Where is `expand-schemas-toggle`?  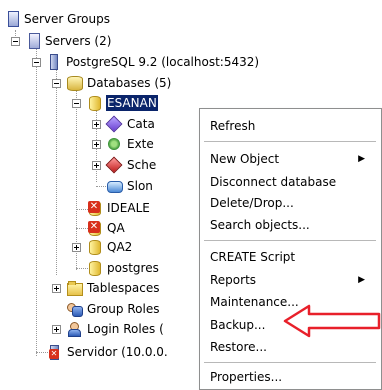
expand-schemas-toggle is located at coordinates (96, 165).